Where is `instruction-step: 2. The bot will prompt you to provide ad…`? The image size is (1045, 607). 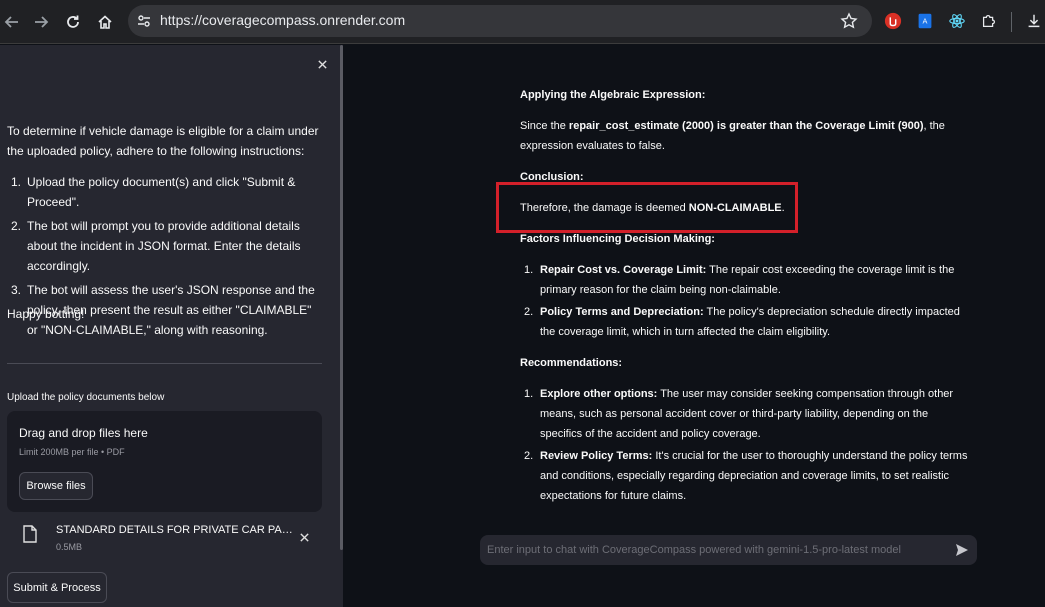
instruction-step: 2. The bot will prompt you to provide ad… is located at coordinates (164, 246).